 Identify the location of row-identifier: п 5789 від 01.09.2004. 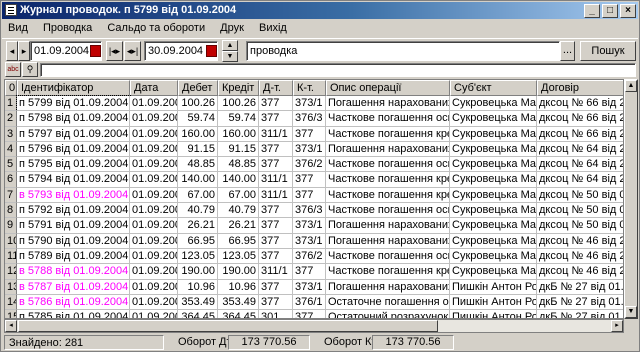
(73, 256).